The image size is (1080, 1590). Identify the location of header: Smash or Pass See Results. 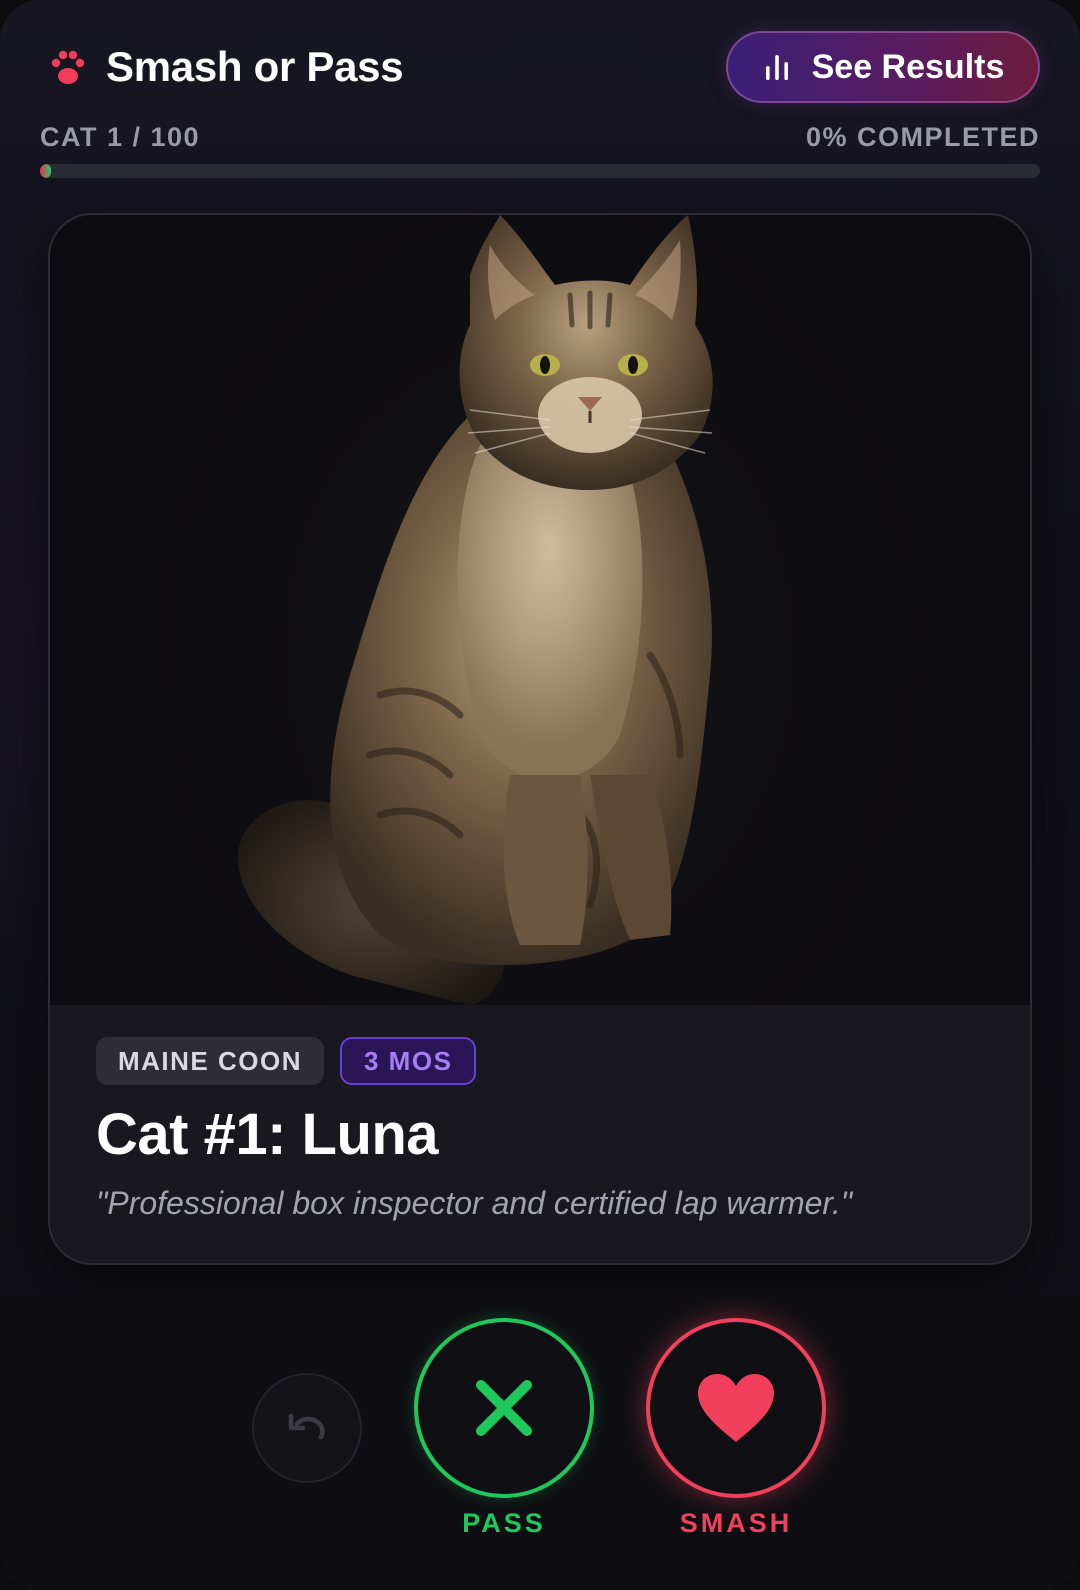
(540, 67).